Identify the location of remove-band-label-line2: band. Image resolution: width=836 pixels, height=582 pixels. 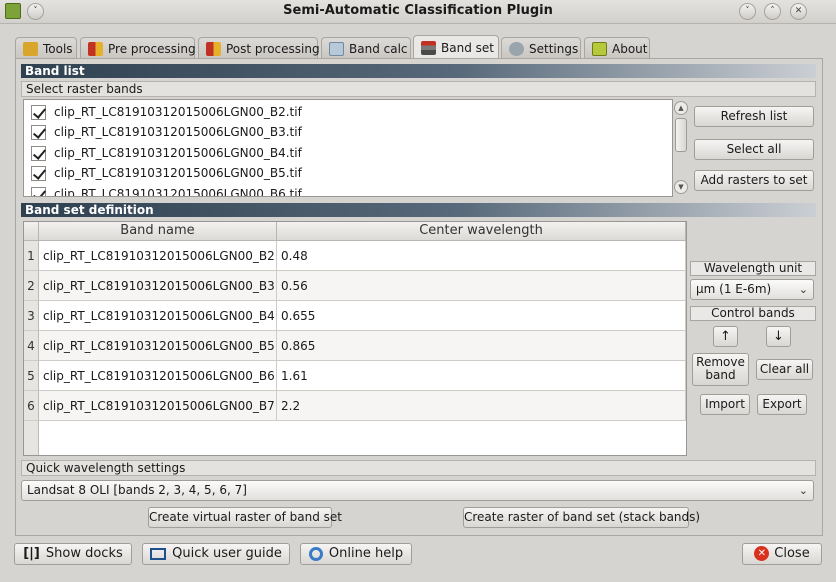
(720, 375).